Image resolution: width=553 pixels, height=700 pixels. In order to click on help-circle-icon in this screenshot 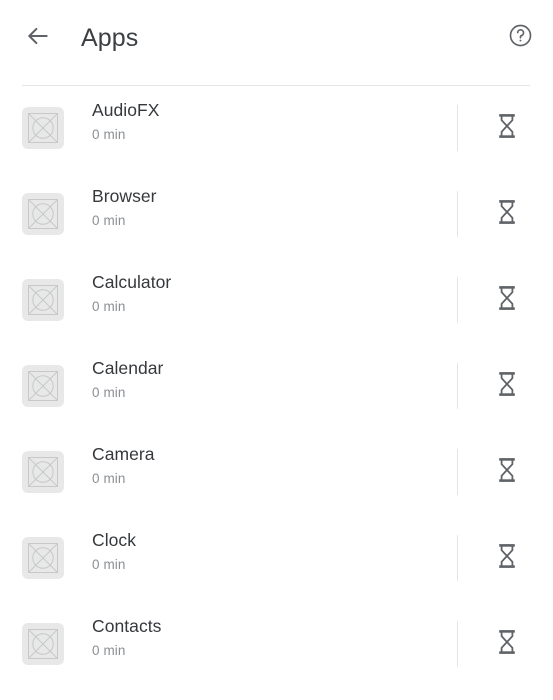, I will do `click(520, 38)`.